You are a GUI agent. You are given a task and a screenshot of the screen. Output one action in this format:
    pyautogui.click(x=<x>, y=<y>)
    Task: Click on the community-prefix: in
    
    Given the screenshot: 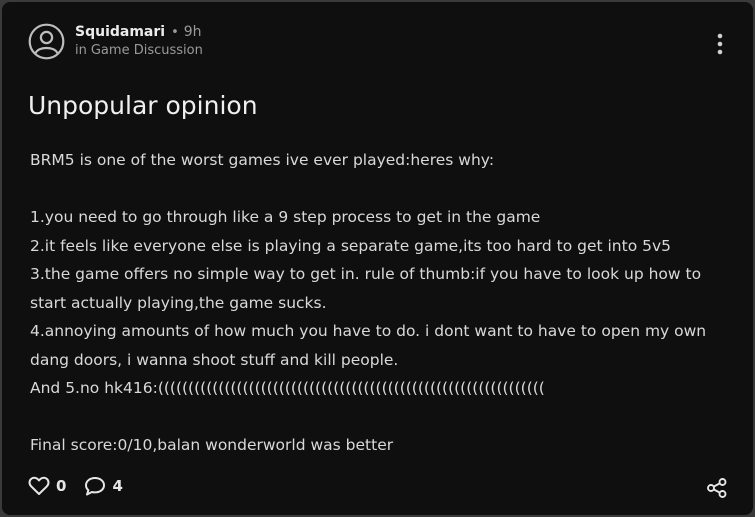 What is the action you would take?
    pyautogui.click(x=81, y=50)
    